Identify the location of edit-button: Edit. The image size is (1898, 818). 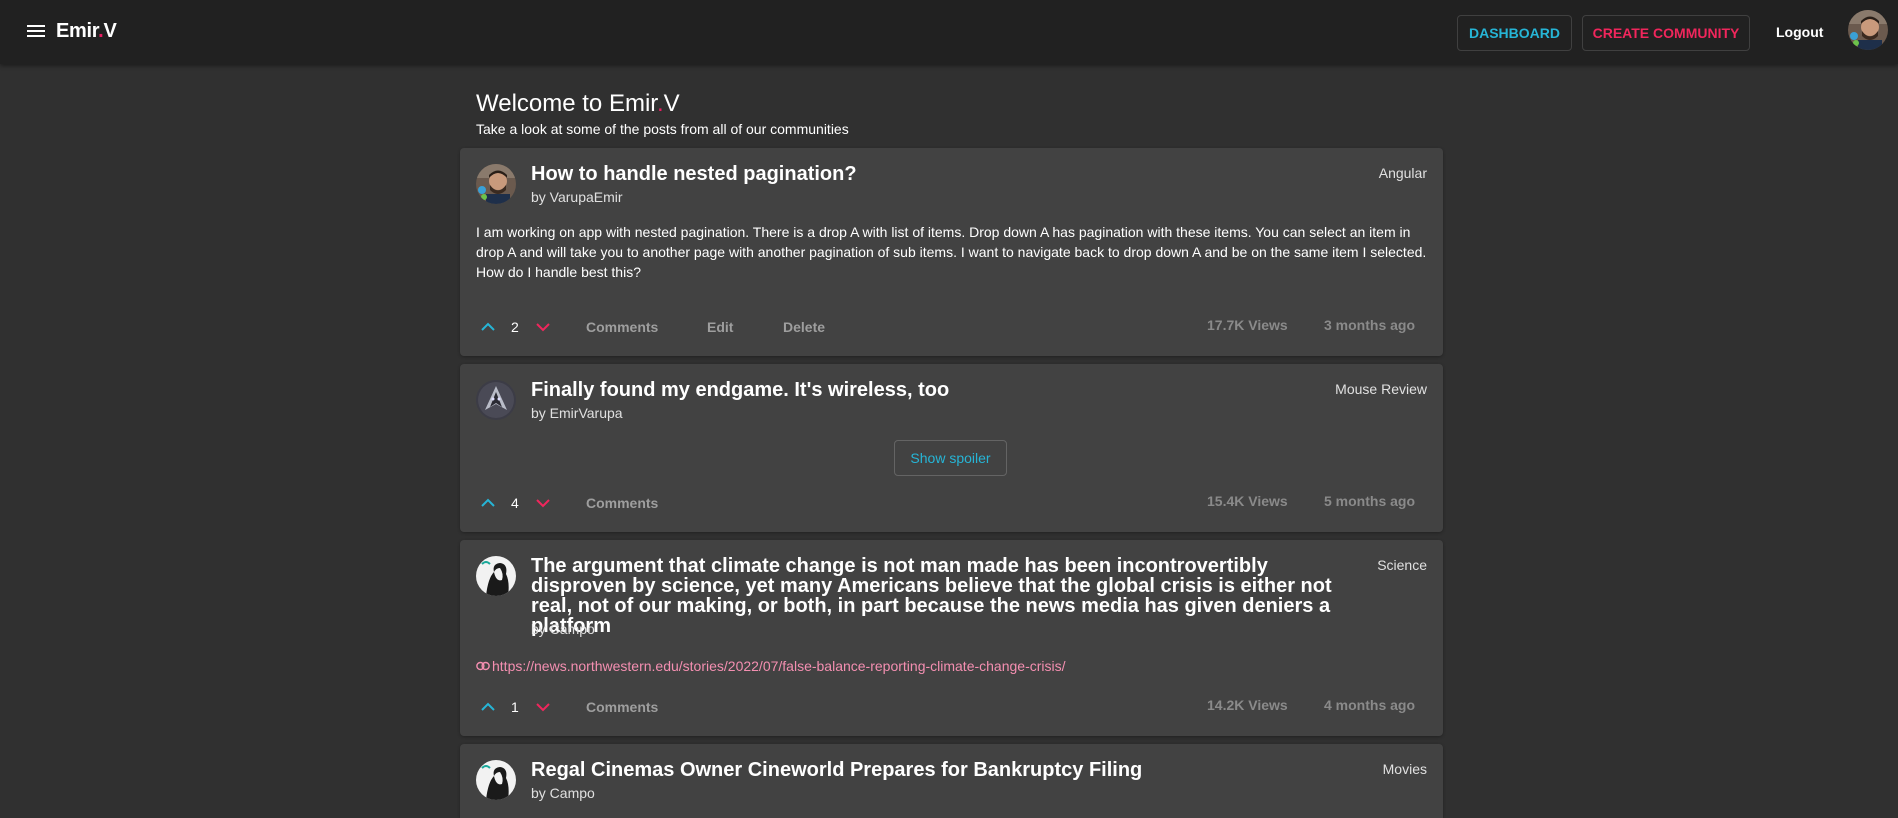
(720, 327).